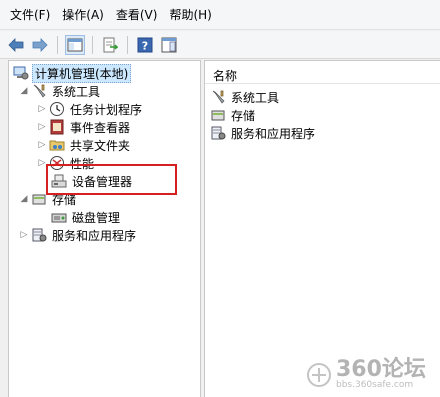 Image resolution: width=440 pixels, height=397 pixels. Describe the element at coordinates (220, 45) in the screenshot. I see `toolbar: ?` at that location.